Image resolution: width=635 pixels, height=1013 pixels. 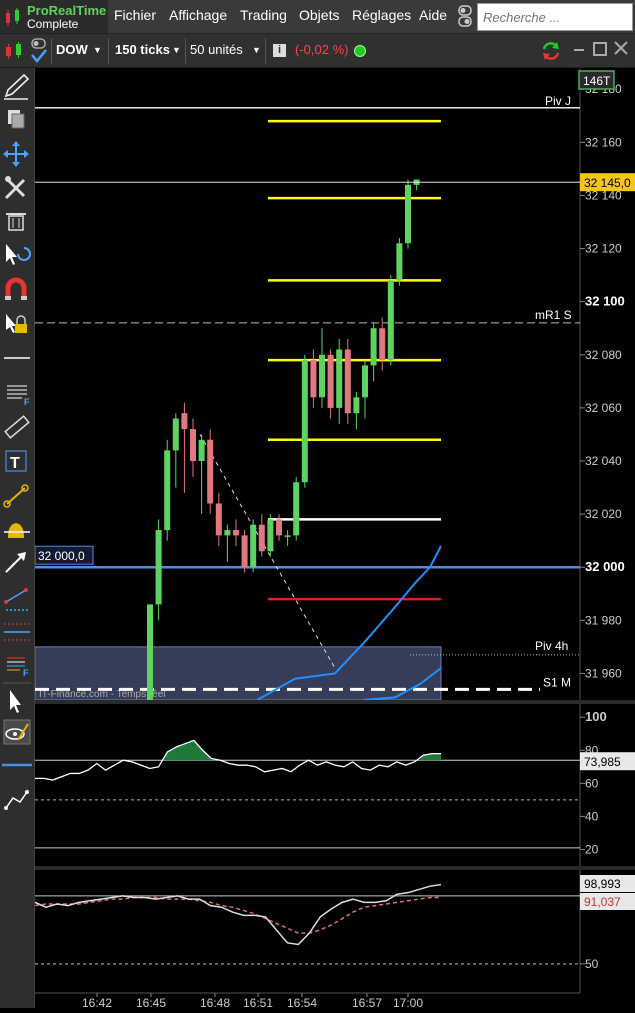 I want to click on chart-candles-icon, so click(x=14, y=51).